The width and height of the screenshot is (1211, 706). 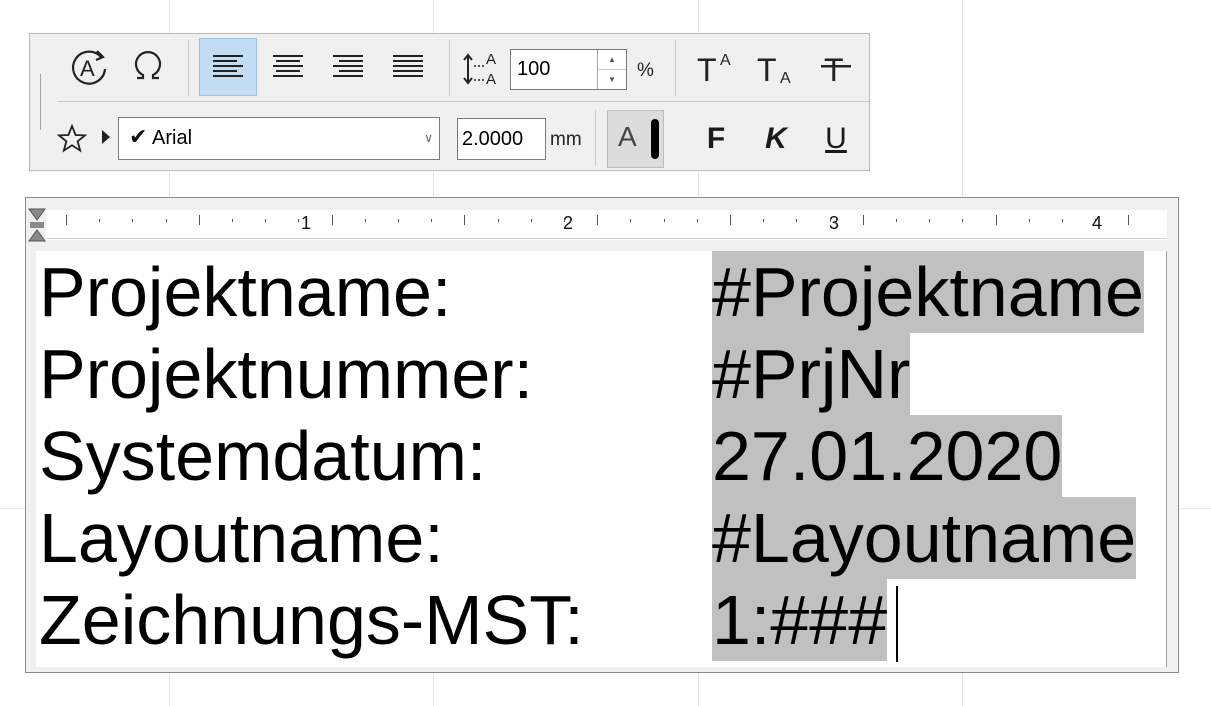 I want to click on line-spacing-stepper: ▲ ▼, so click(x=611, y=69).